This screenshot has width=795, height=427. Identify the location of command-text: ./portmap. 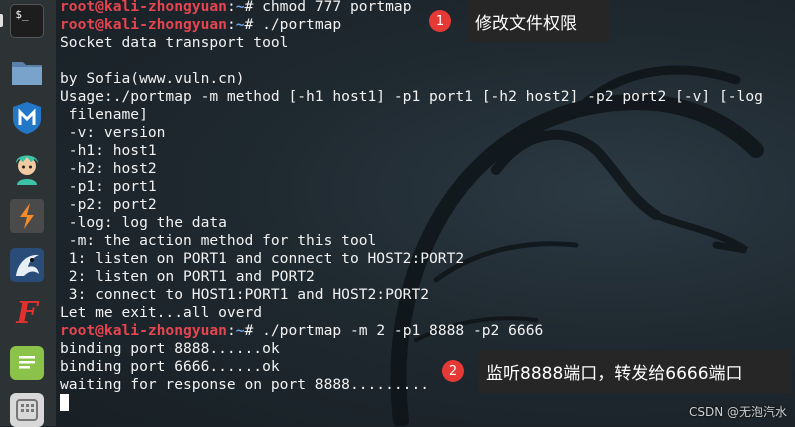
(302, 24).